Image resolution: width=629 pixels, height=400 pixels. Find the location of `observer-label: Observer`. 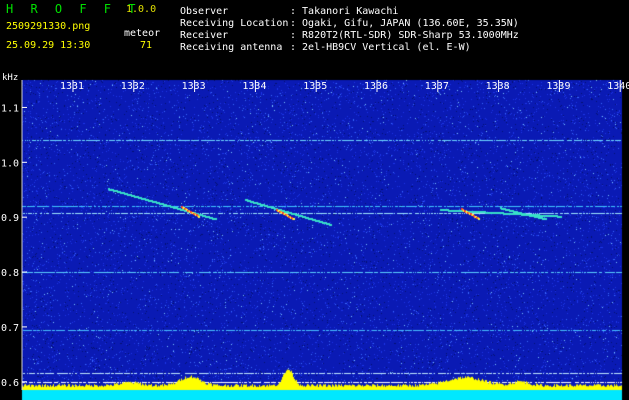

observer-label: Observer is located at coordinates (204, 11).